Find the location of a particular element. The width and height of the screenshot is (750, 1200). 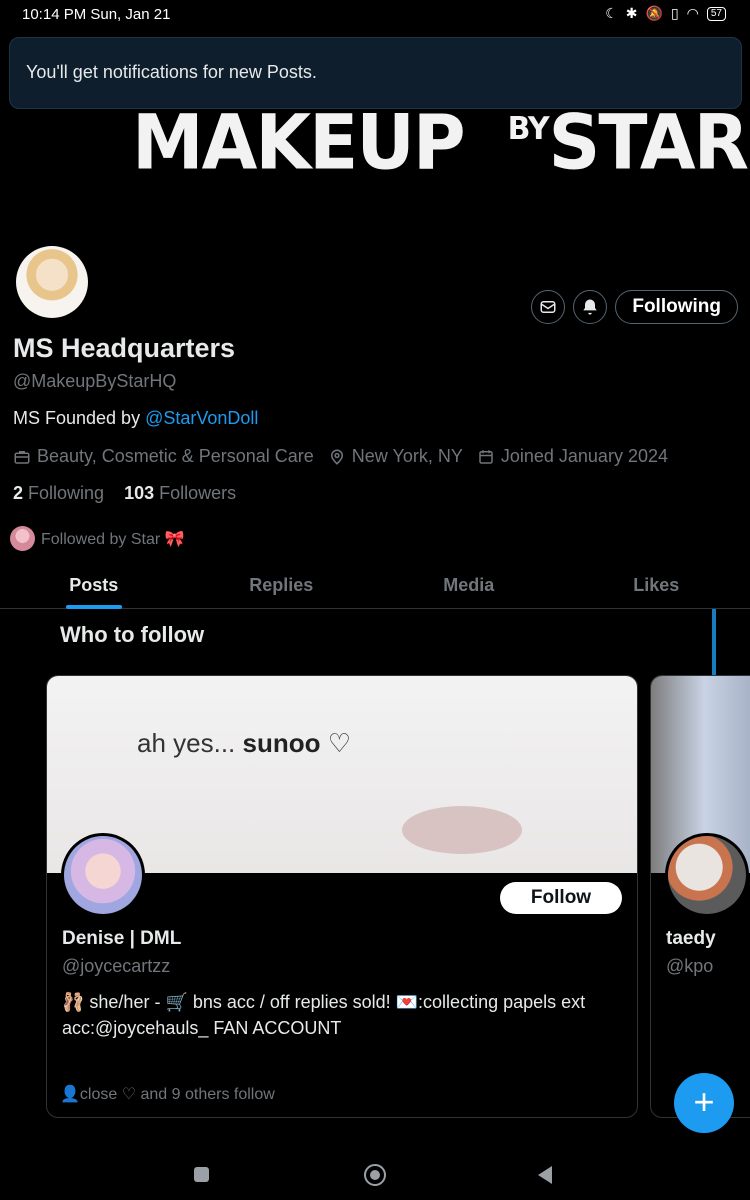

tab-replies: Replies is located at coordinates (282, 586).